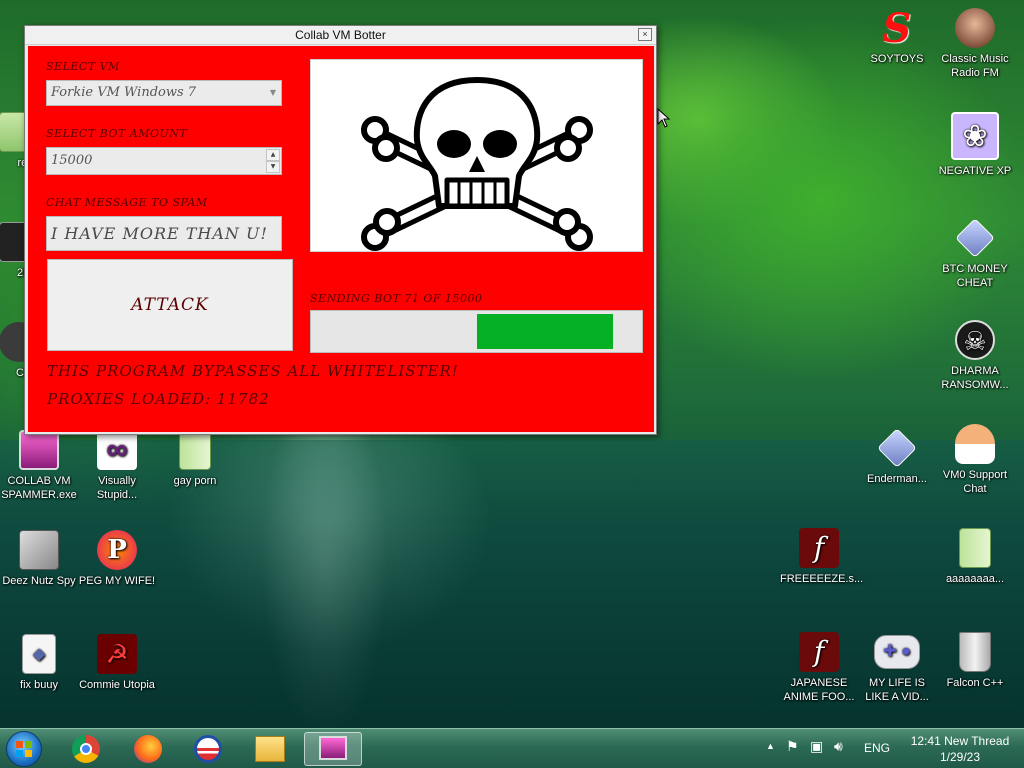  What do you see at coordinates (877, 748) in the screenshot?
I see `language-indicator: ENG` at bounding box center [877, 748].